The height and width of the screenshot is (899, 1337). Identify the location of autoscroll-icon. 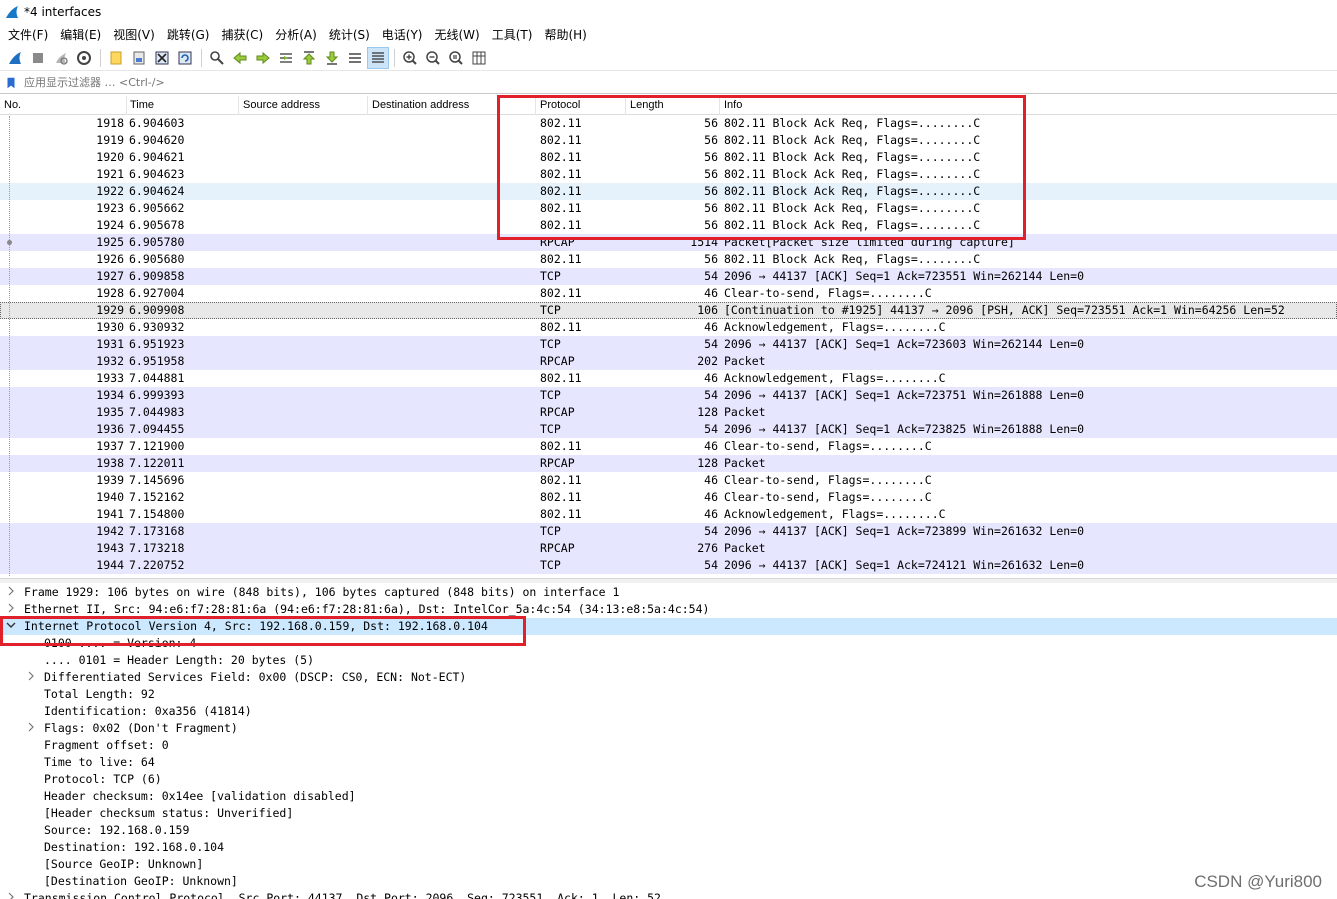
(355, 58).